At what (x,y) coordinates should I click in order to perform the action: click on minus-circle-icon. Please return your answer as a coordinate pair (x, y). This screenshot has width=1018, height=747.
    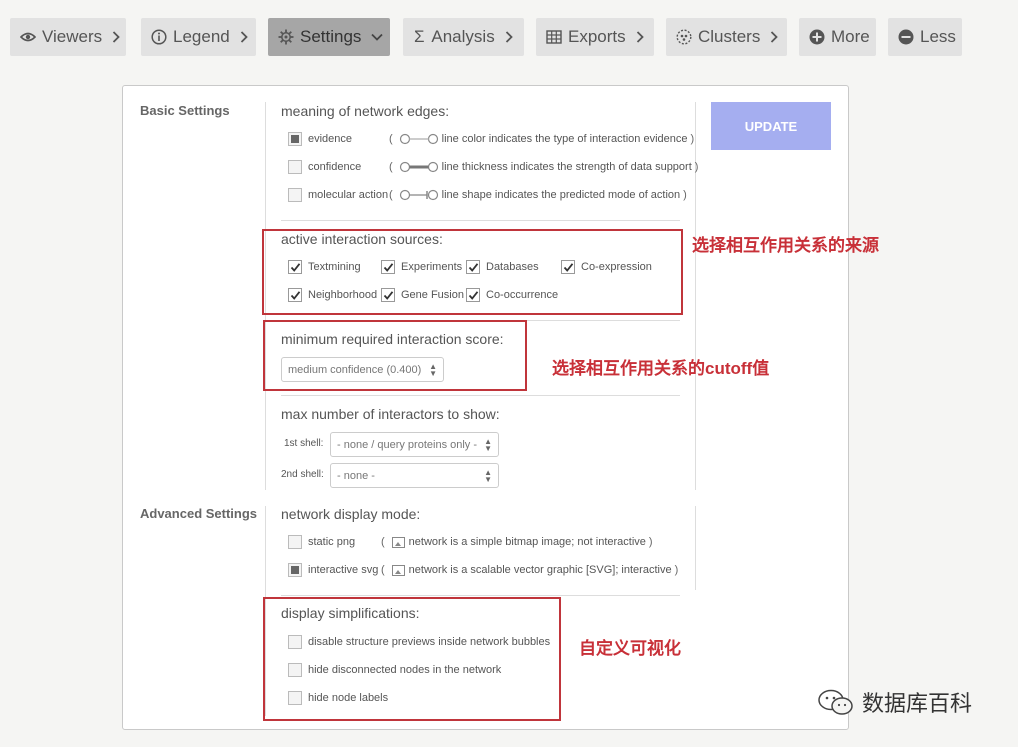
    Looking at the image, I should click on (906, 37).